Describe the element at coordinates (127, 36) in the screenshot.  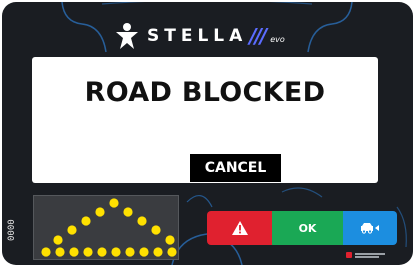
I see `person-star-icon` at that location.